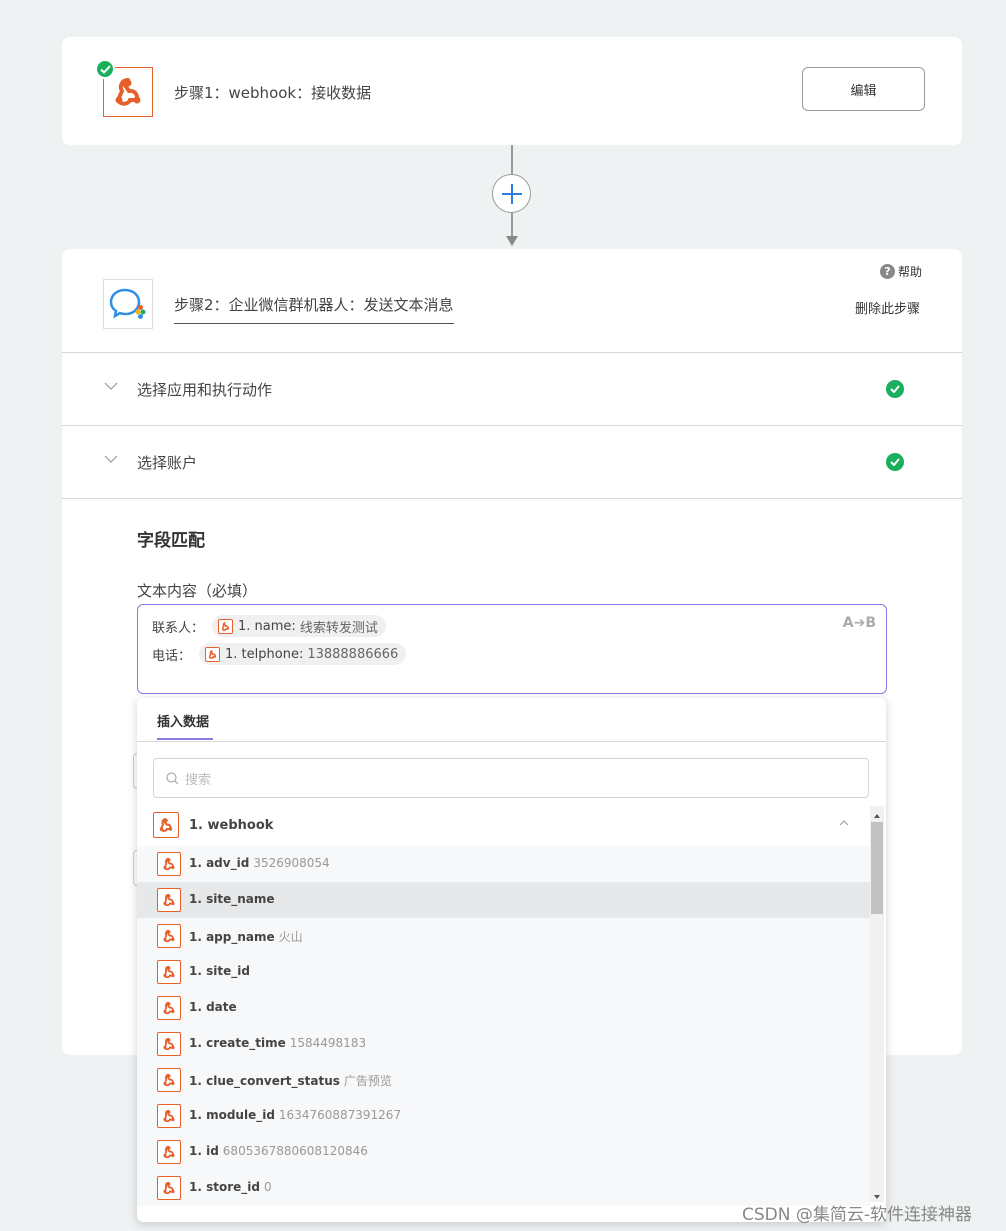 The image size is (1006, 1231). I want to click on wechat-robot-app-icon, so click(128, 304).